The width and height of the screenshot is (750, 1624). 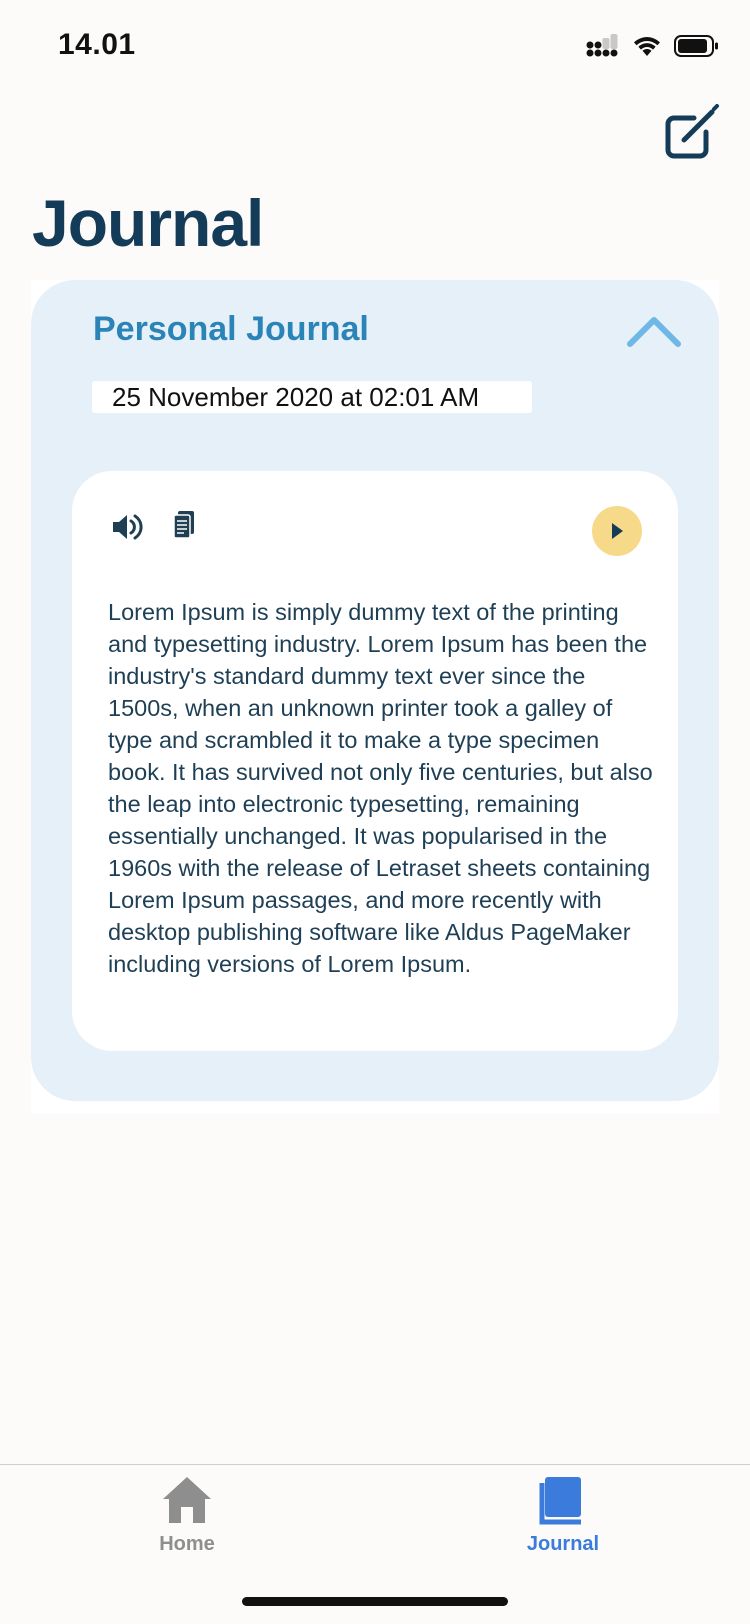 I want to click on status-bar: 14.01, so click(x=375, y=45).